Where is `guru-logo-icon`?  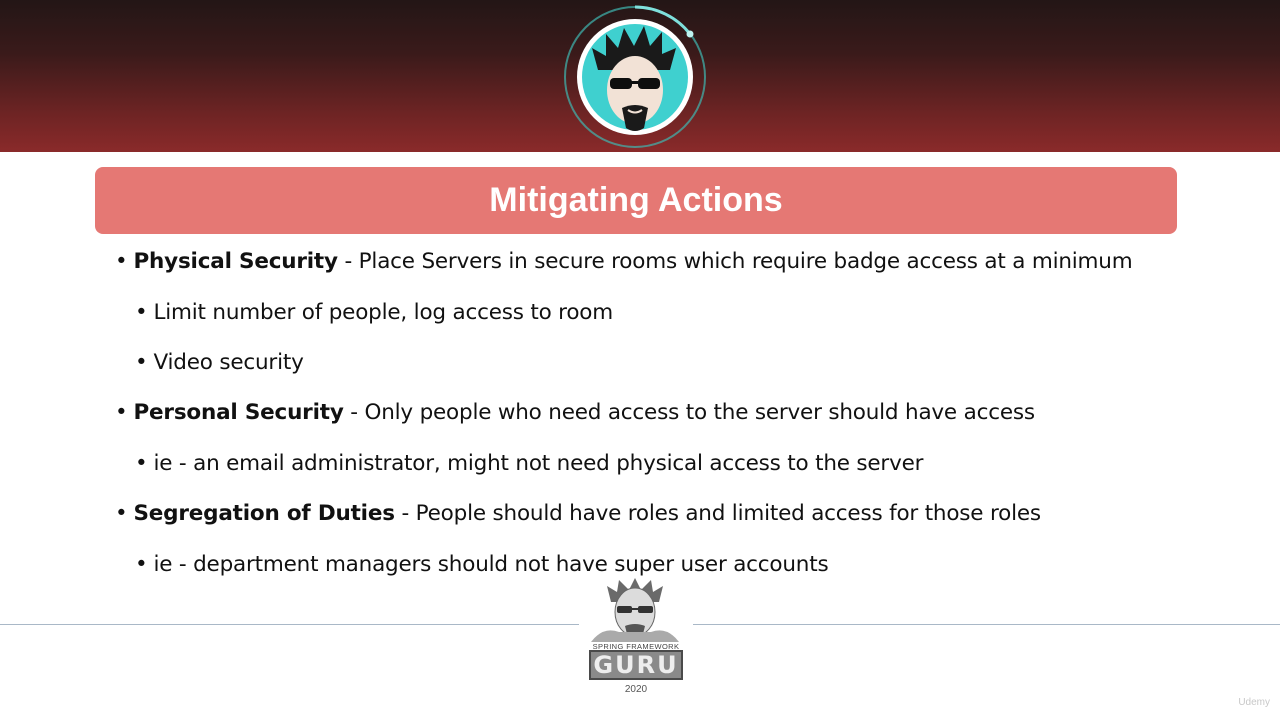 guru-logo-icon is located at coordinates (635, 610).